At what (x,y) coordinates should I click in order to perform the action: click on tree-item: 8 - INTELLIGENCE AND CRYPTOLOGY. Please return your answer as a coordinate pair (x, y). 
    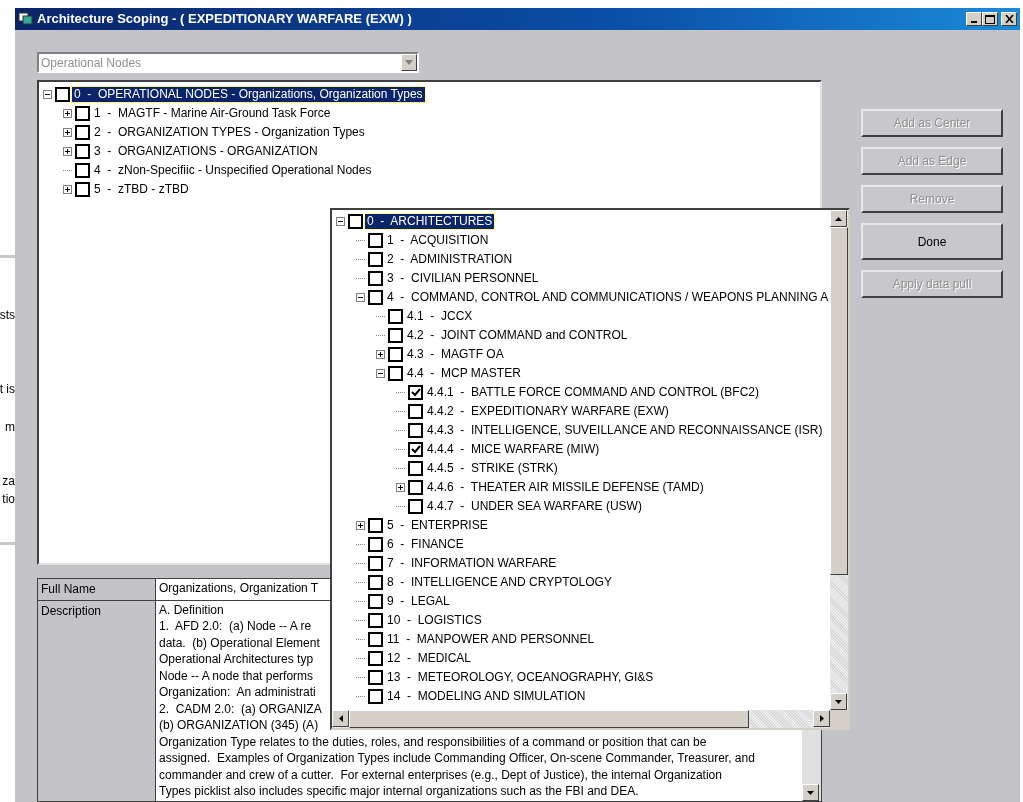
    Looking at the image, I should click on (499, 582).